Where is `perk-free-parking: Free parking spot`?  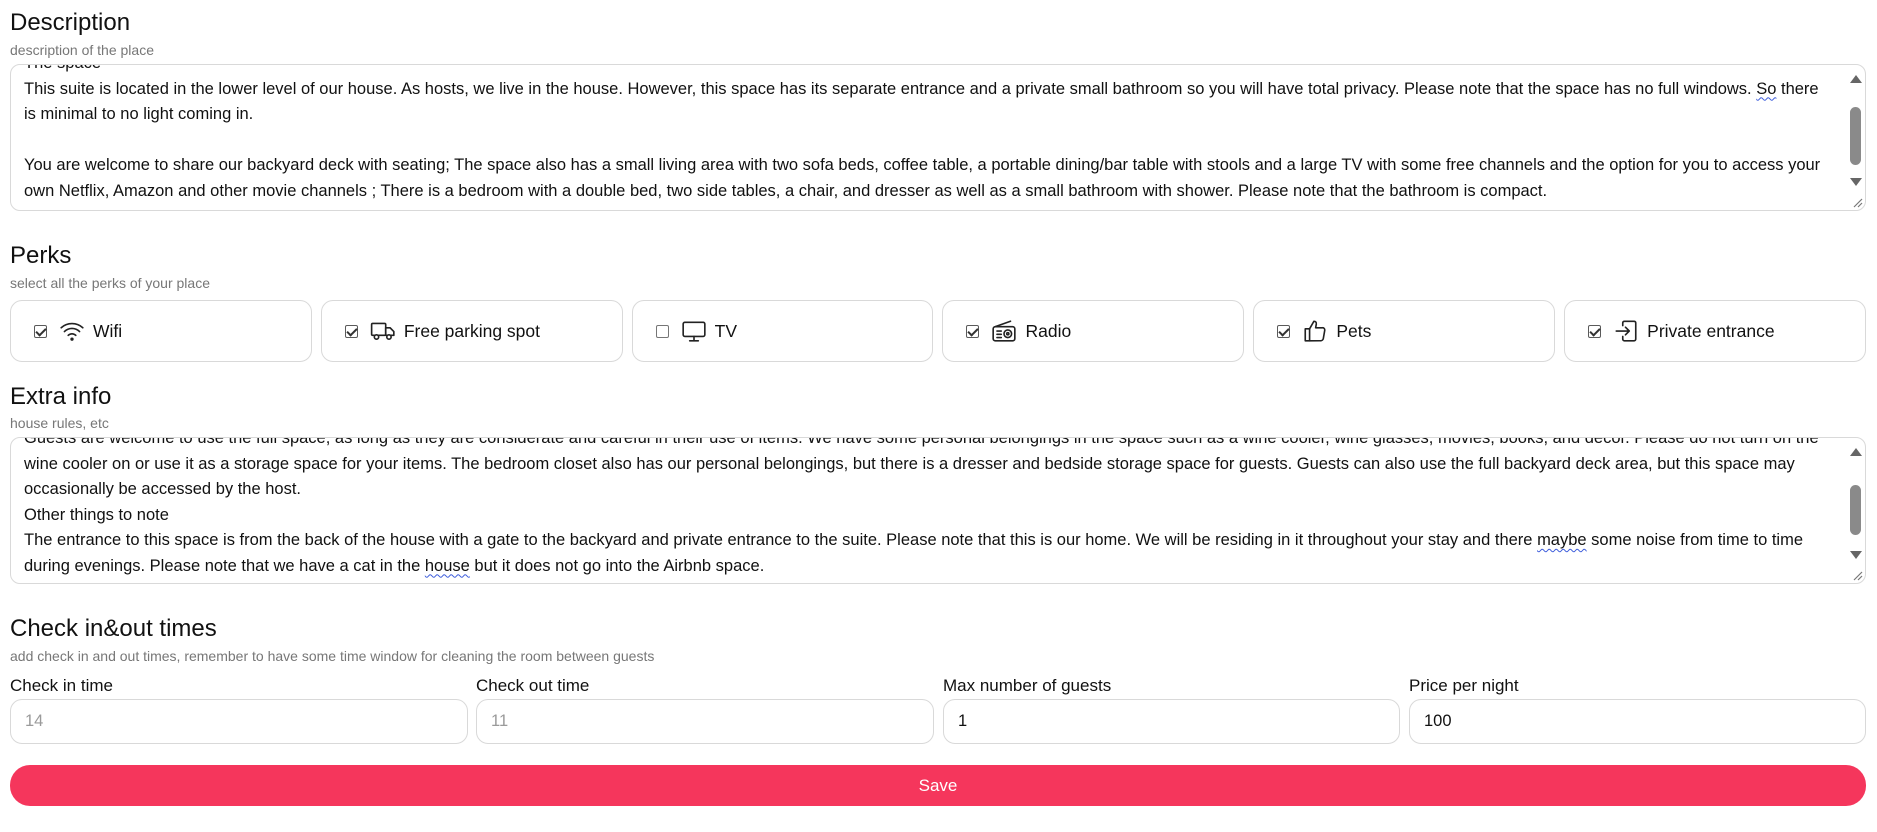 perk-free-parking: Free parking spot is located at coordinates (471, 331).